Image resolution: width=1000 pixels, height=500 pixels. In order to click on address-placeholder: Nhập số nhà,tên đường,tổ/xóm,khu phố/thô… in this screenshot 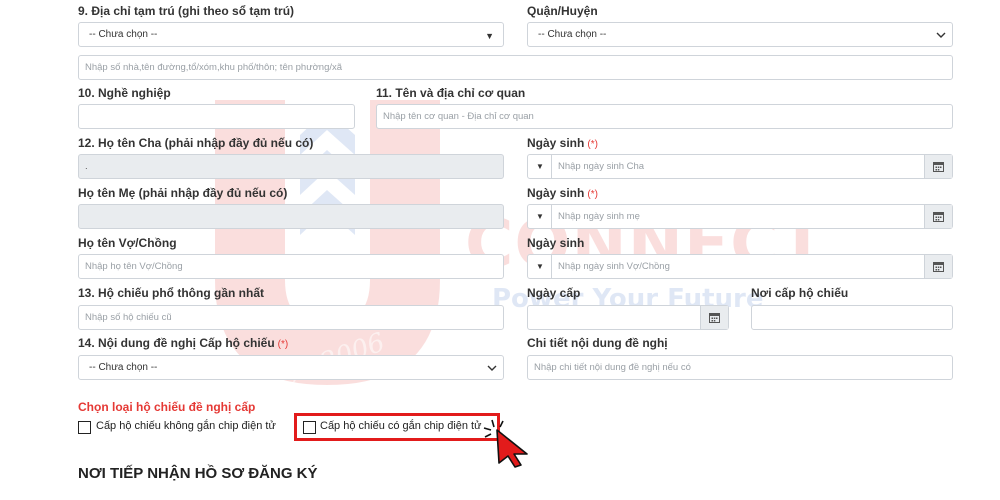, I will do `click(214, 67)`.